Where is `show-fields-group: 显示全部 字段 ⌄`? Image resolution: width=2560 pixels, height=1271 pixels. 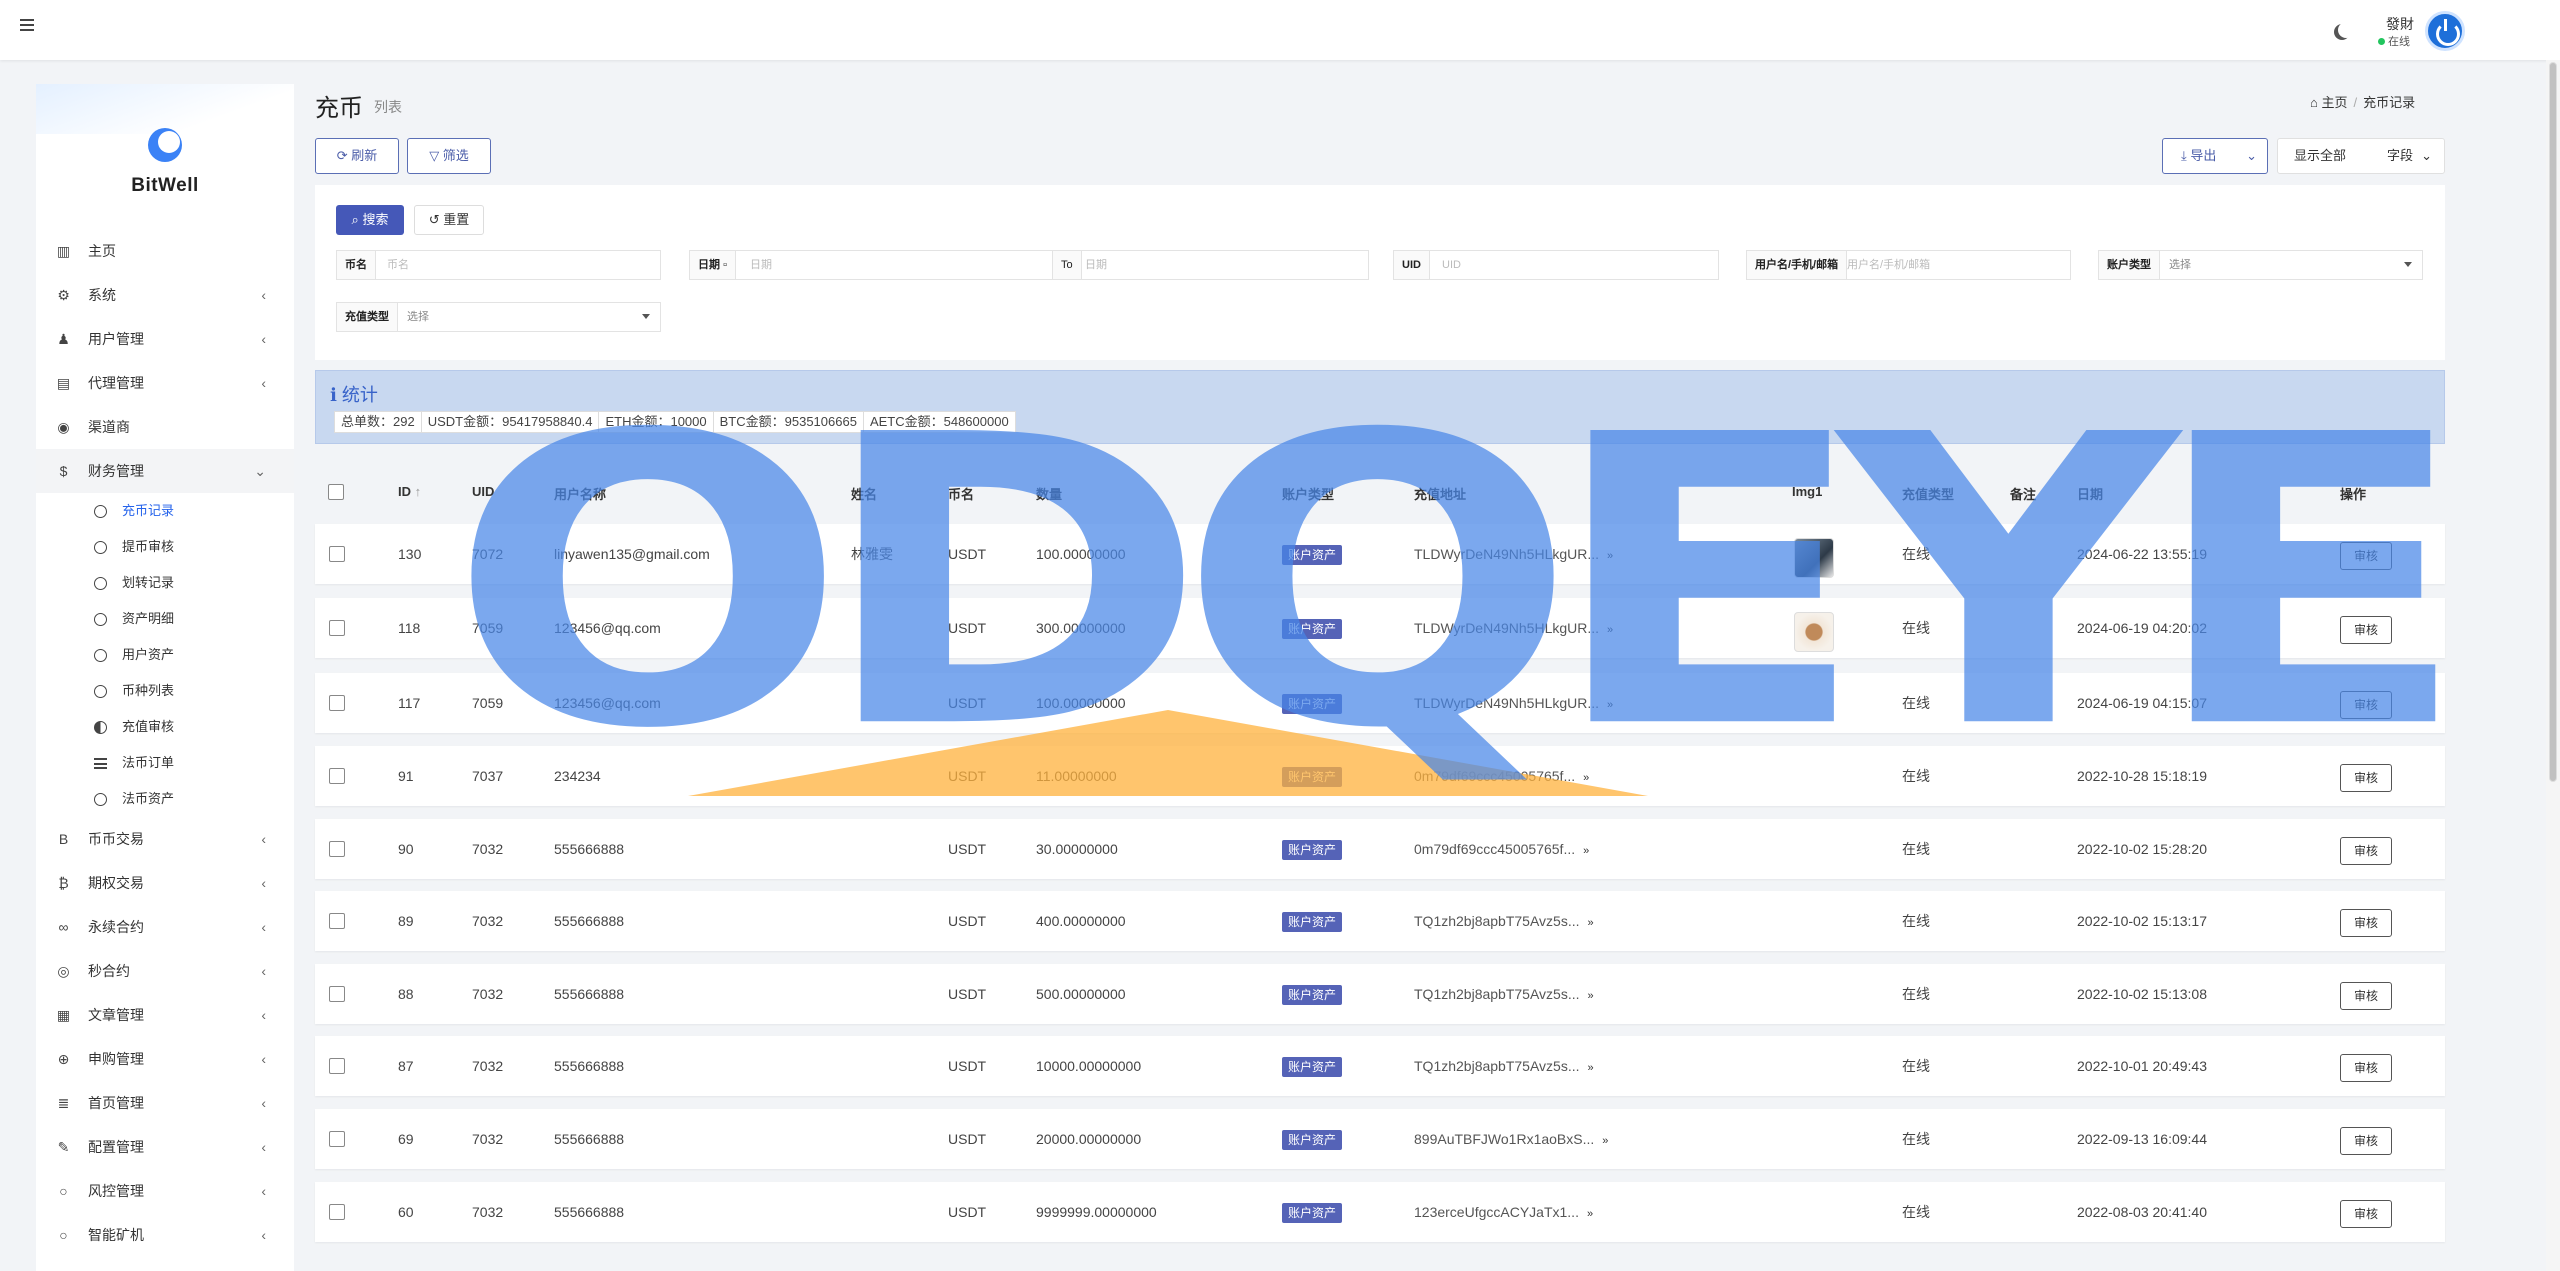 show-fields-group: 显示全部 字段 ⌄ is located at coordinates (2361, 156).